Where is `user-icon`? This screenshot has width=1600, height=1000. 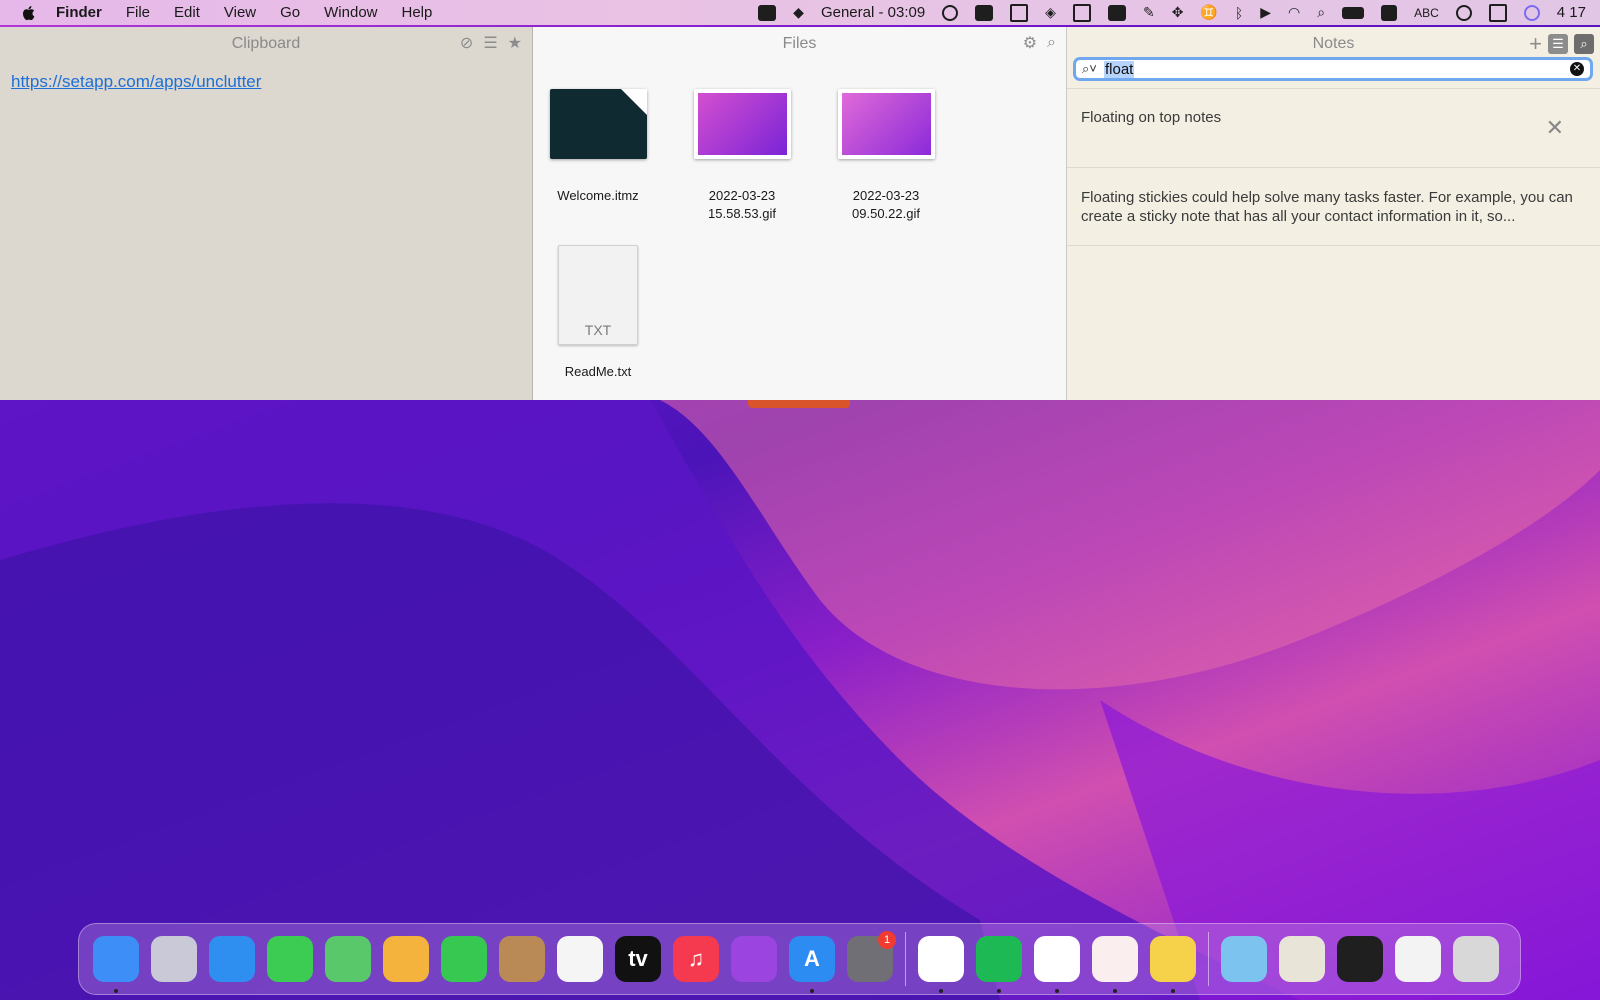 user-icon is located at coordinates (1463, 12).